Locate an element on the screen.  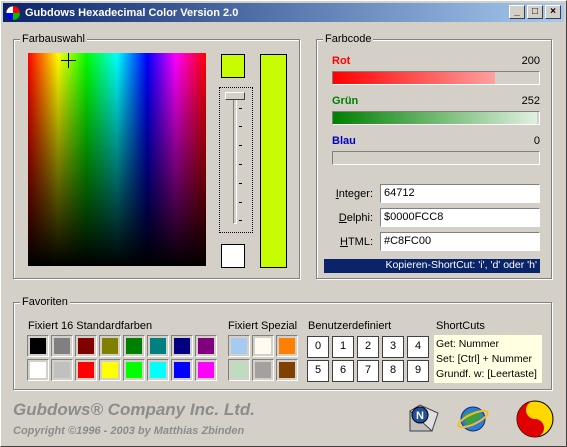
green-value: 252 is located at coordinates (530, 101).